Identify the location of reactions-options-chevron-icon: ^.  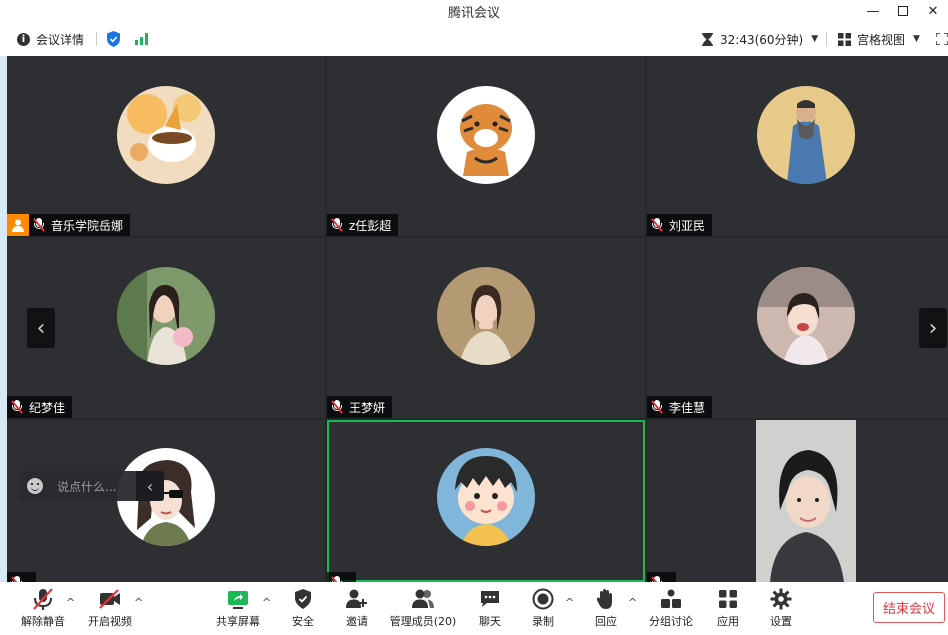
(632, 602).